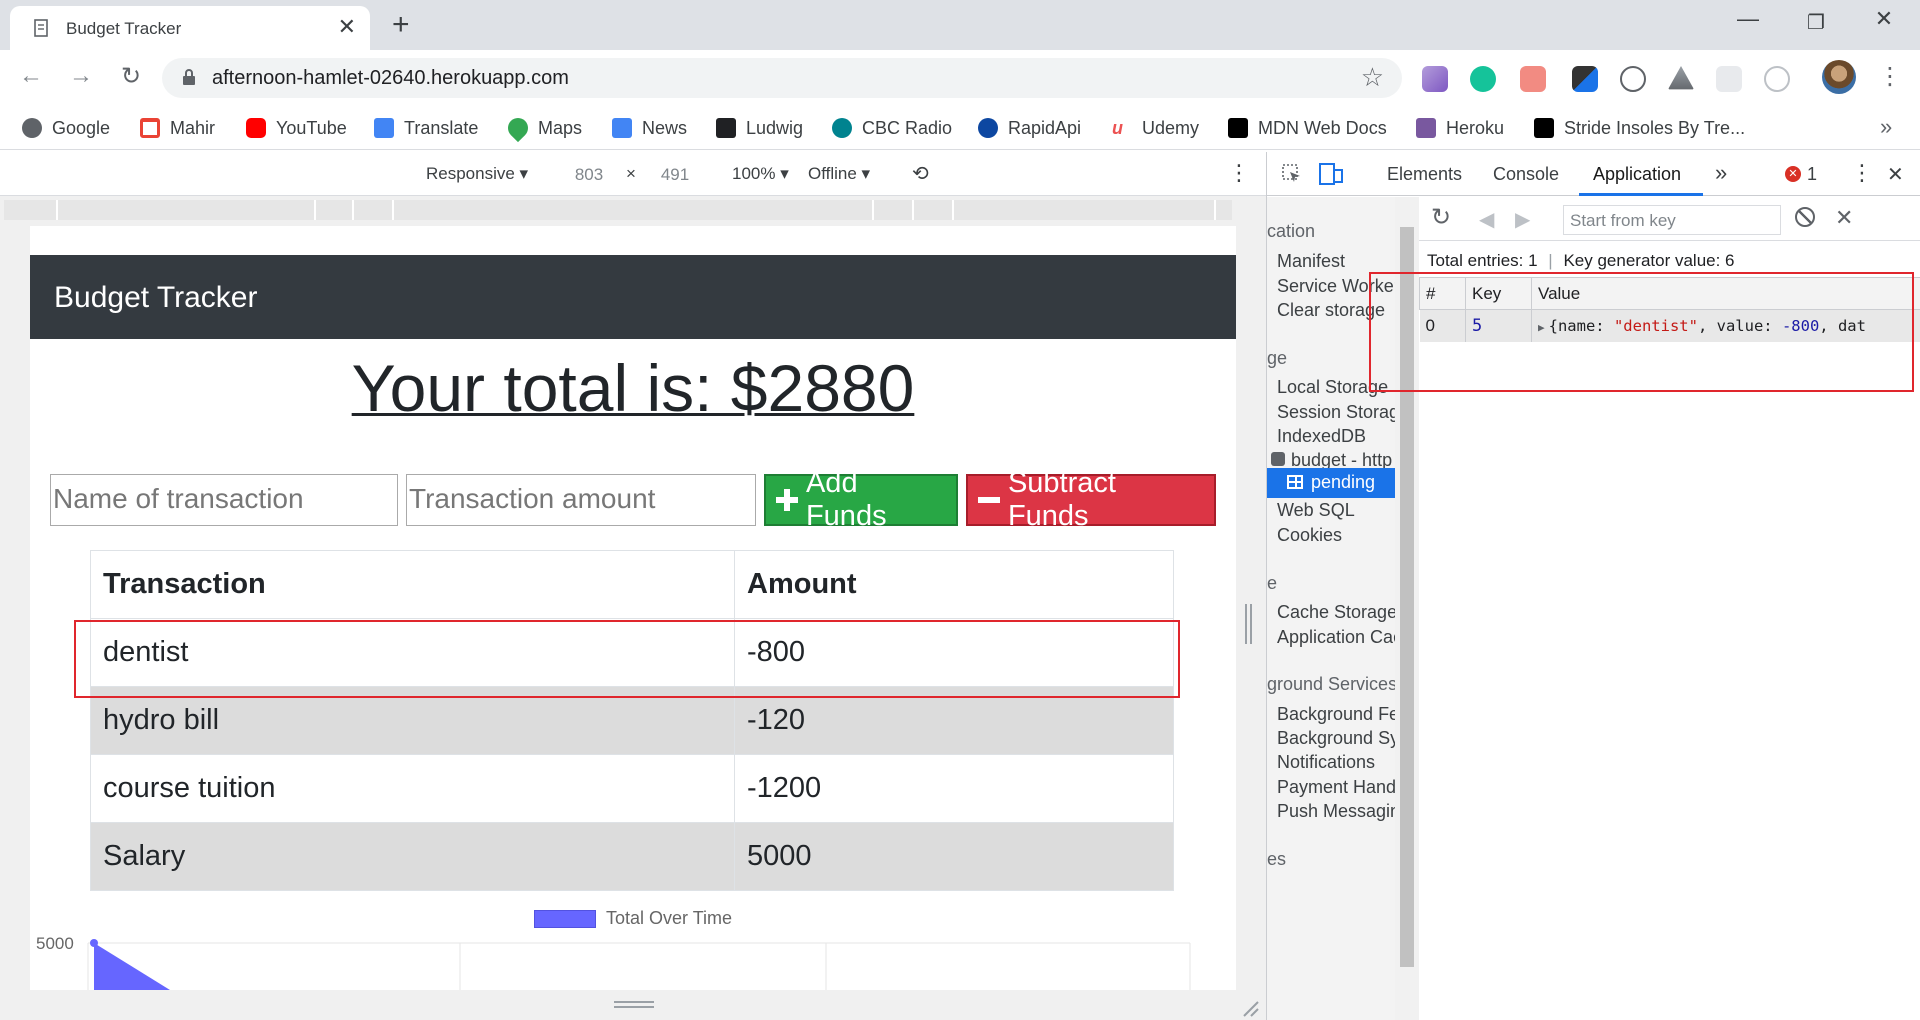 The width and height of the screenshot is (1920, 1020). I want to click on viewport-width-input: 803, so click(589, 174).